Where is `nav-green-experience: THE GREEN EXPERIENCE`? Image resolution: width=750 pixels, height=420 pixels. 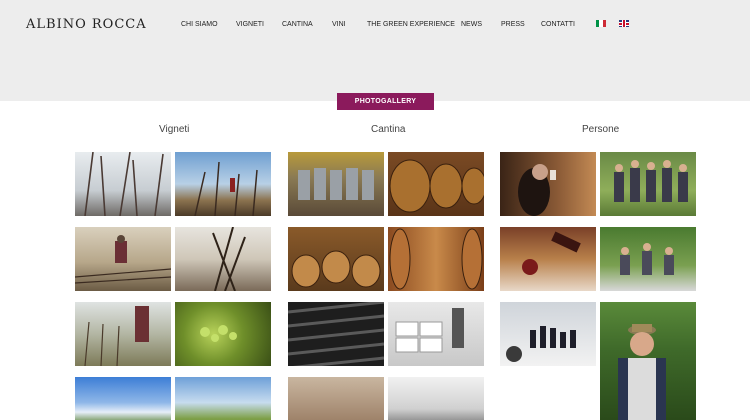 nav-green-experience: THE GREEN EXPERIENCE is located at coordinates (411, 24).